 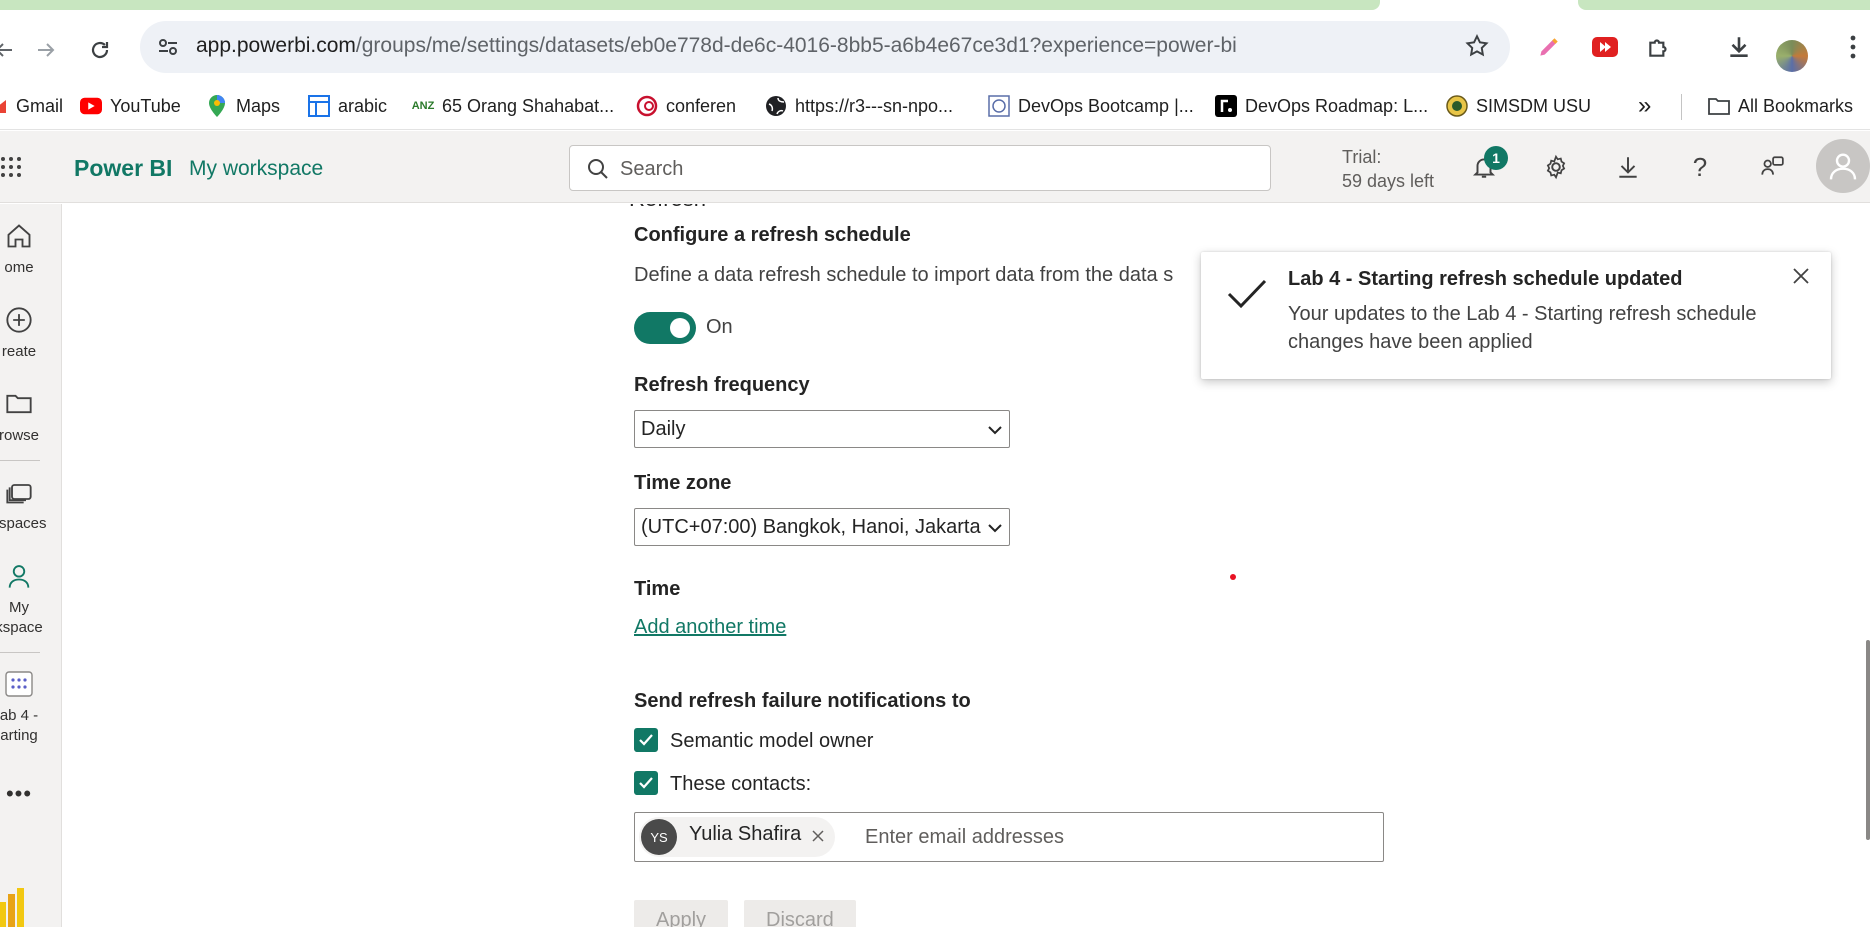 What do you see at coordinates (1477, 48) in the screenshot?
I see `bookmark-star-icon` at bounding box center [1477, 48].